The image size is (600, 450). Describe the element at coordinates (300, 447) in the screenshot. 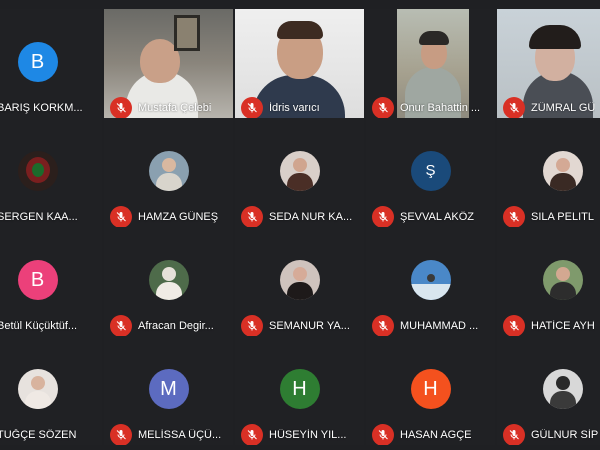

I see `bottom-bar` at that location.